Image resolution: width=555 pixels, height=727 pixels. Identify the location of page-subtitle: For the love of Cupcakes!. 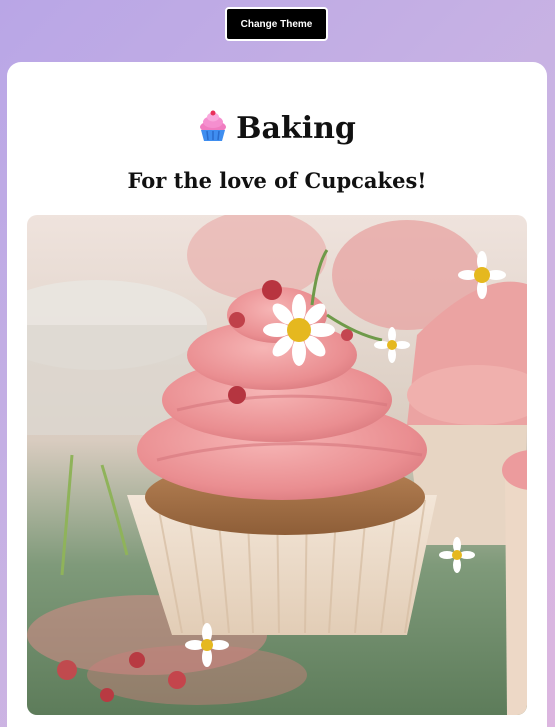
(277, 180).